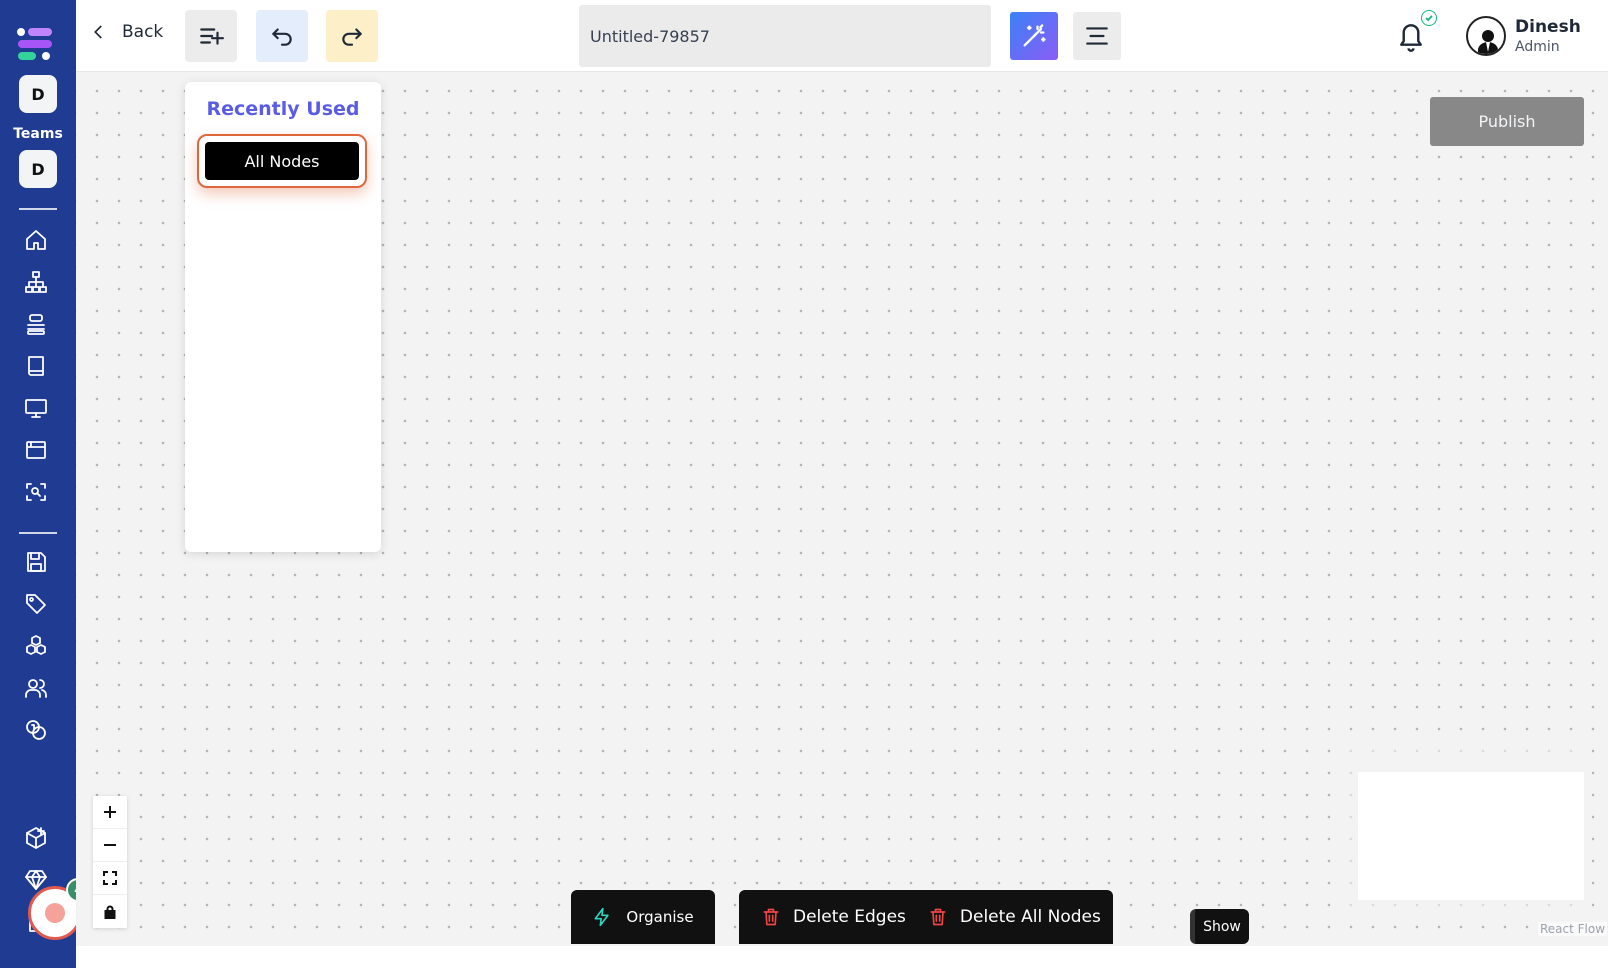 Image resolution: width=1608 pixels, height=968 pixels. What do you see at coordinates (36, 562) in the screenshot?
I see `save-icon` at bounding box center [36, 562].